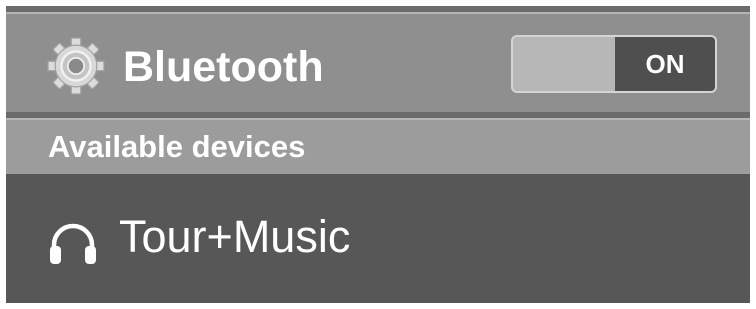  I want to click on headphones-icon, so click(73, 243).